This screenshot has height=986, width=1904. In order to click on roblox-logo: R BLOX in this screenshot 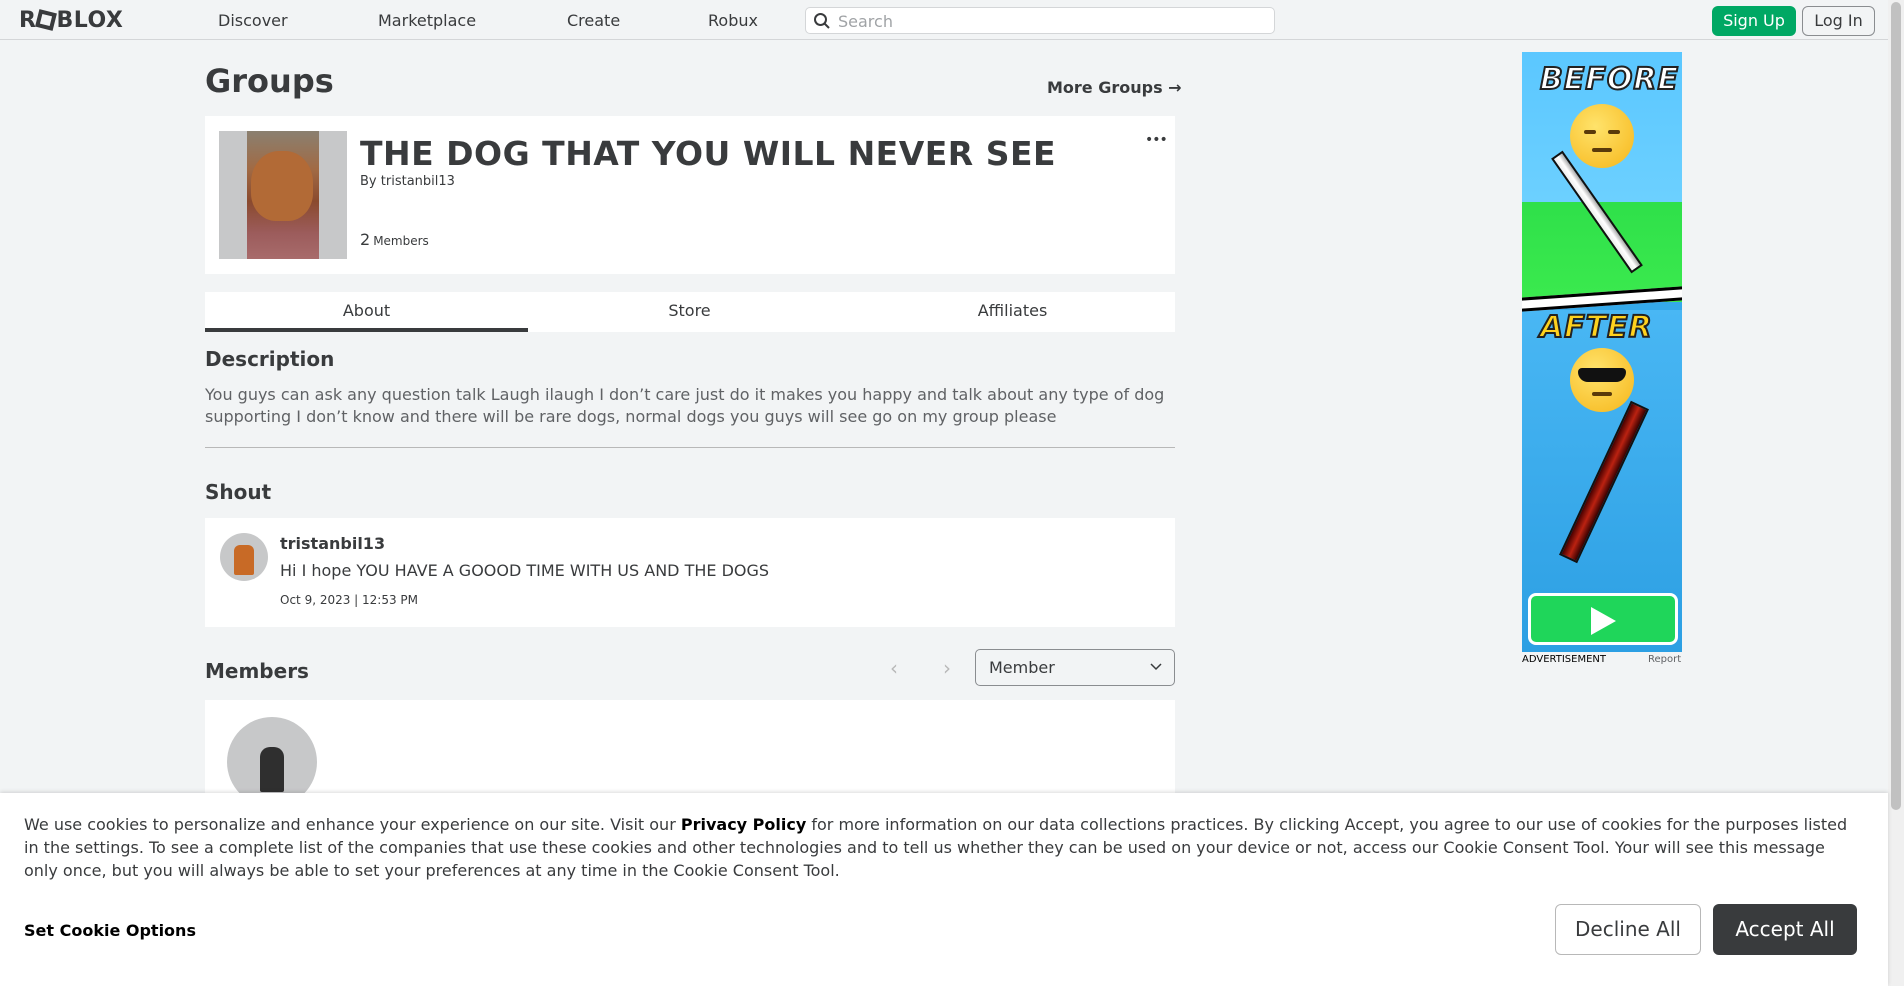, I will do `click(71, 20)`.